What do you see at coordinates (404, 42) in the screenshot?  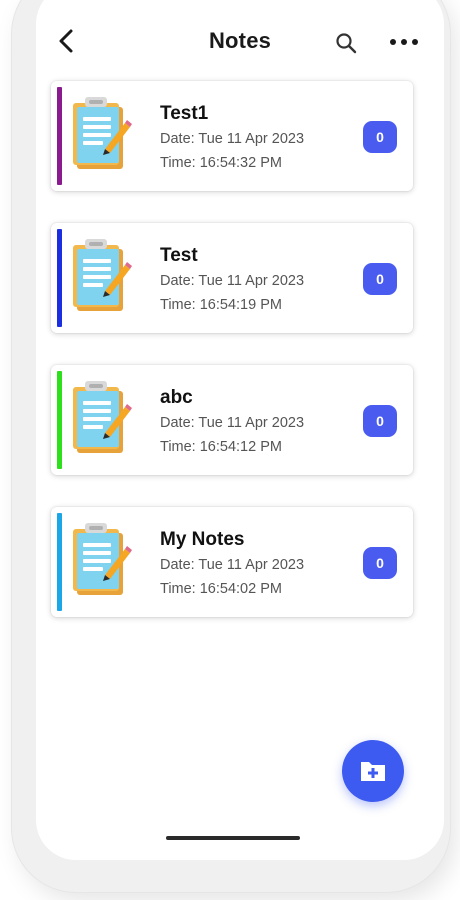 I see `more-options-icon` at bounding box center [404, 42].